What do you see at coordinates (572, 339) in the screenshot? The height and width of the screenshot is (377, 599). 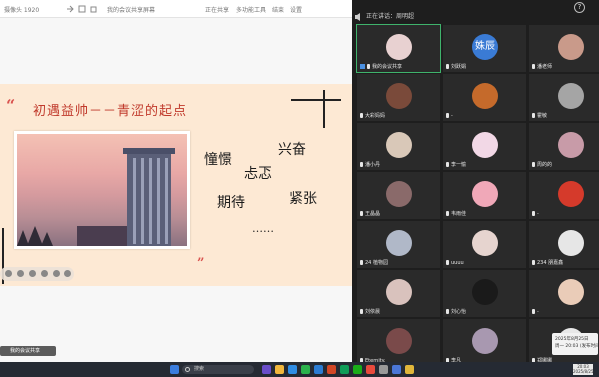 I see `tooltip-date: 2025年8月25日` at bounding box center [572, 339].